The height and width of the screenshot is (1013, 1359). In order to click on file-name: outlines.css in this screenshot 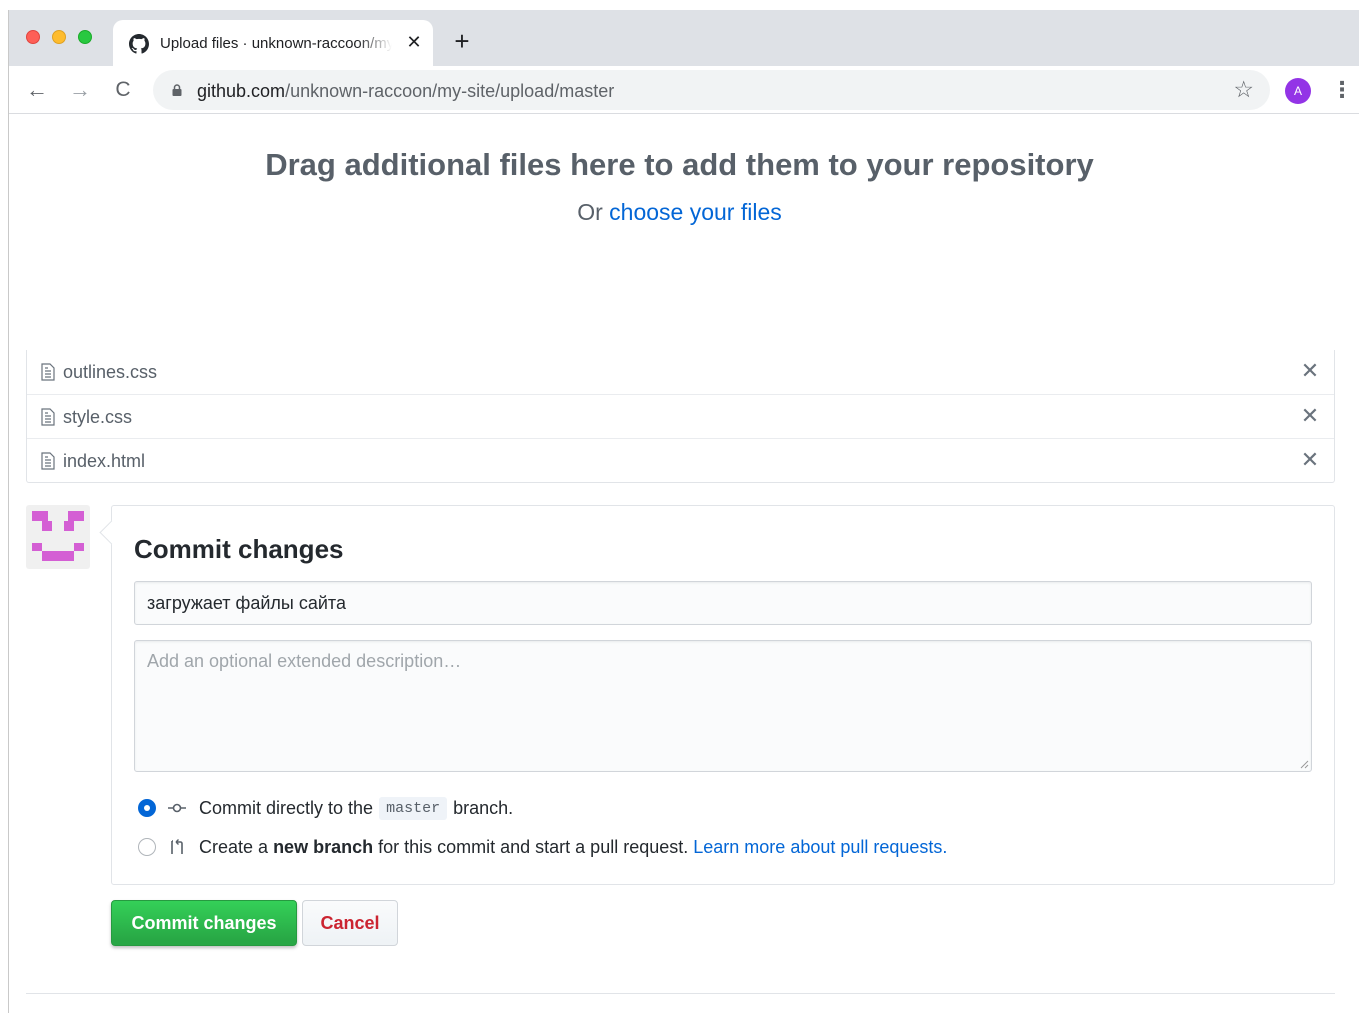, I will do `click(110, 372)`.